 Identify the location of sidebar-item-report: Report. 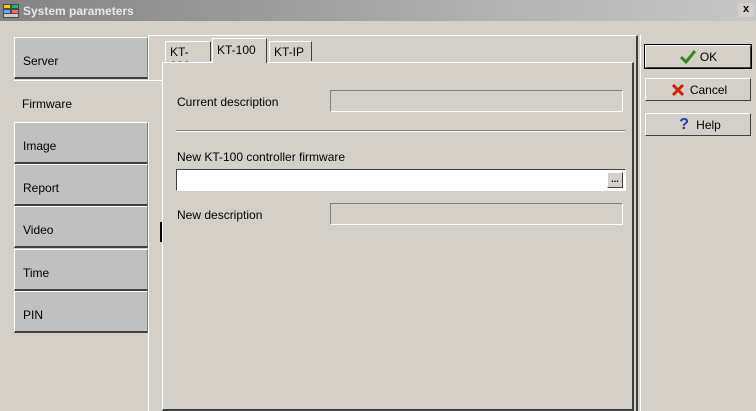
(81, 185).